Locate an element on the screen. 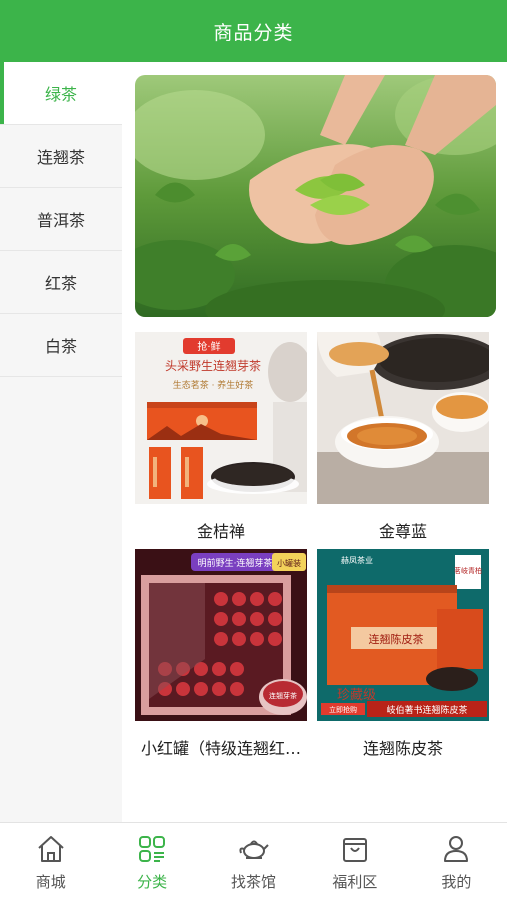 Image resolution: width=507 pixels, height=901 pixels. sub-text: 生态茗茶 · 养生好茶 is located at coordinates (213, 385).